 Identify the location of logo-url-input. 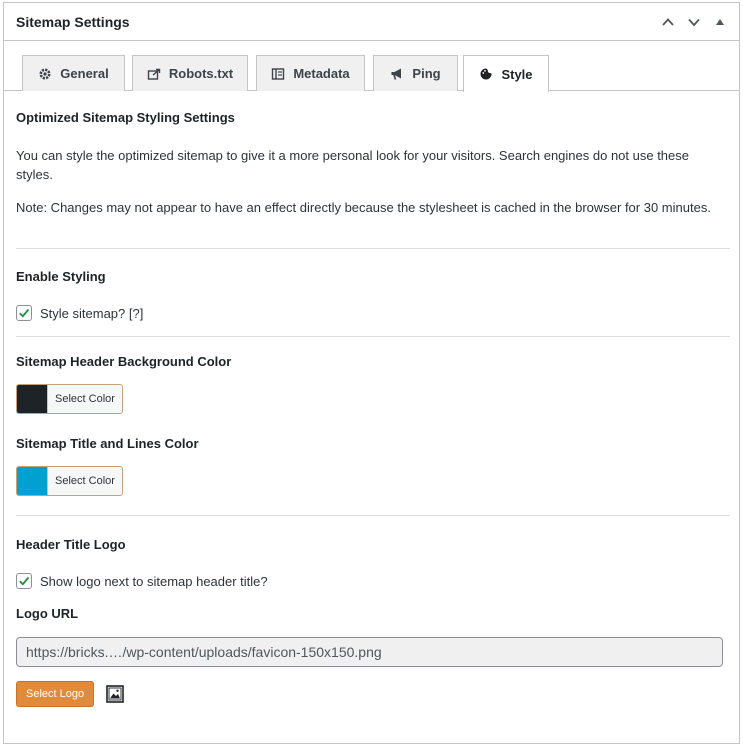
(369, 652).